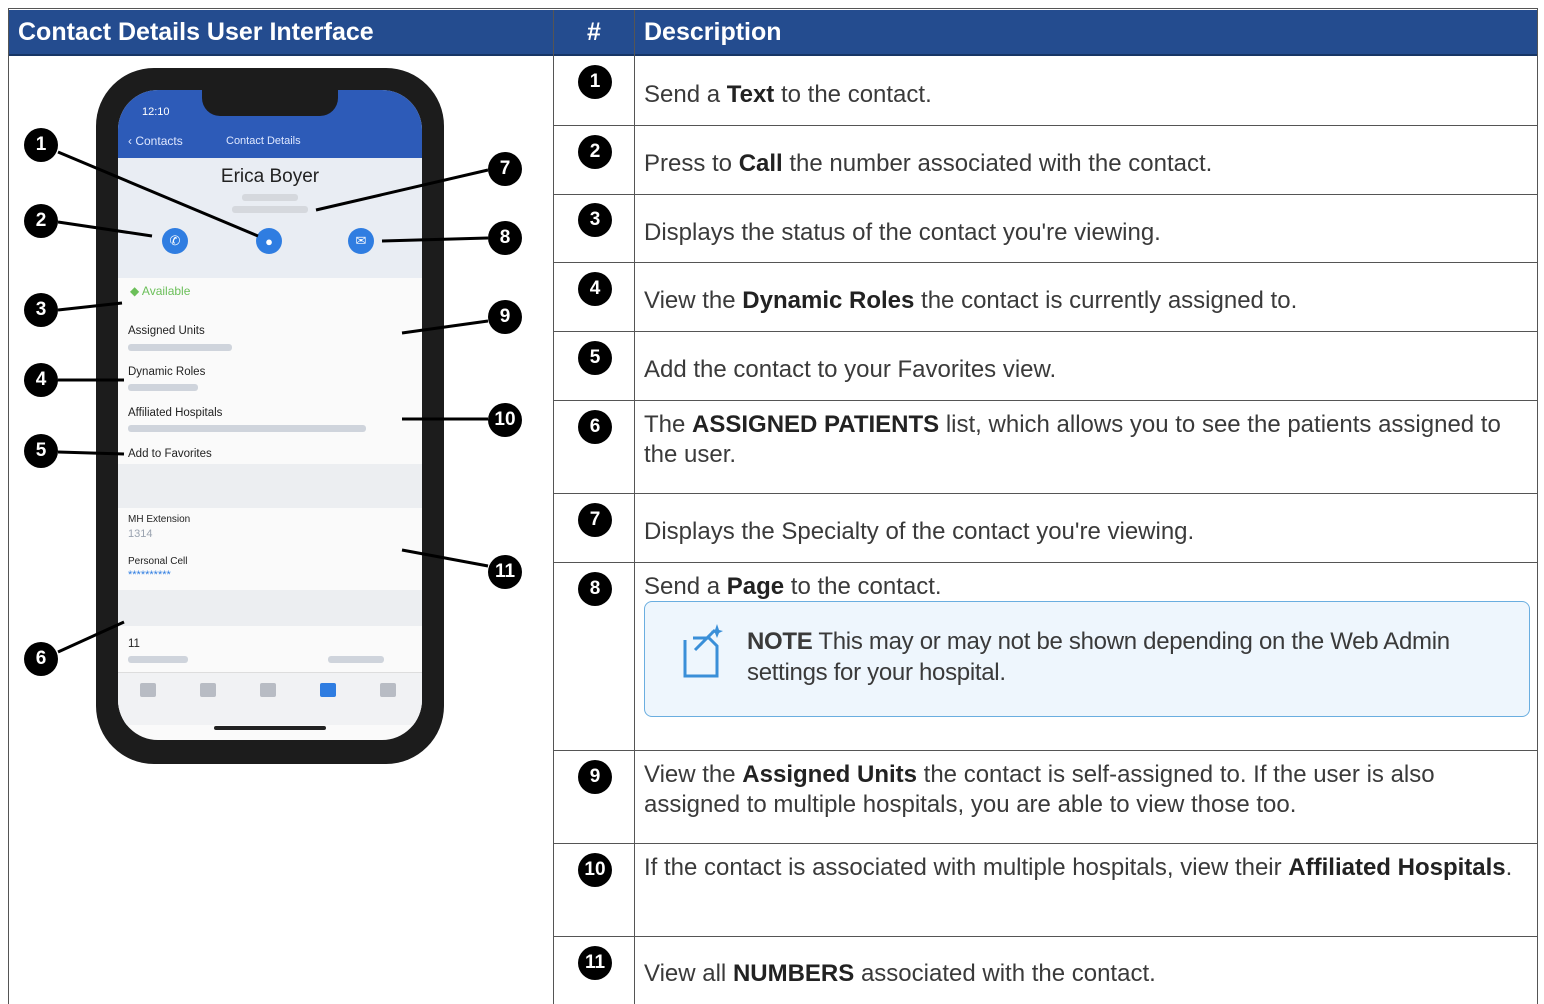 This screenshot has width=1544, height=1004. What do you see at coordinates (595, 289) in the screenshot?
I see `row-number: 4` at bounding box center [595, 289].